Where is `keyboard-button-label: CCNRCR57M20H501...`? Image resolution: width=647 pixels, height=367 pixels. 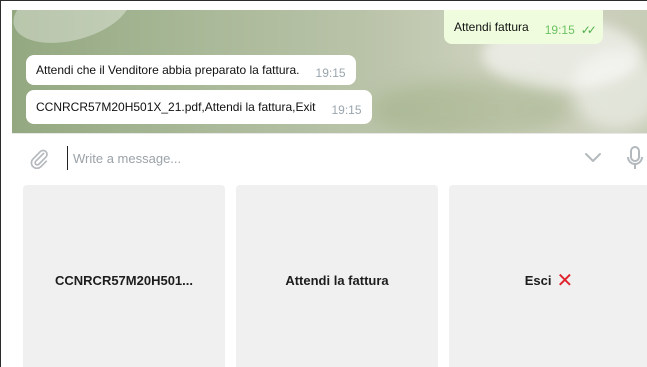 keyboard-button-label: CCNRCR57M20H501... is located at coordinates (124, 280).